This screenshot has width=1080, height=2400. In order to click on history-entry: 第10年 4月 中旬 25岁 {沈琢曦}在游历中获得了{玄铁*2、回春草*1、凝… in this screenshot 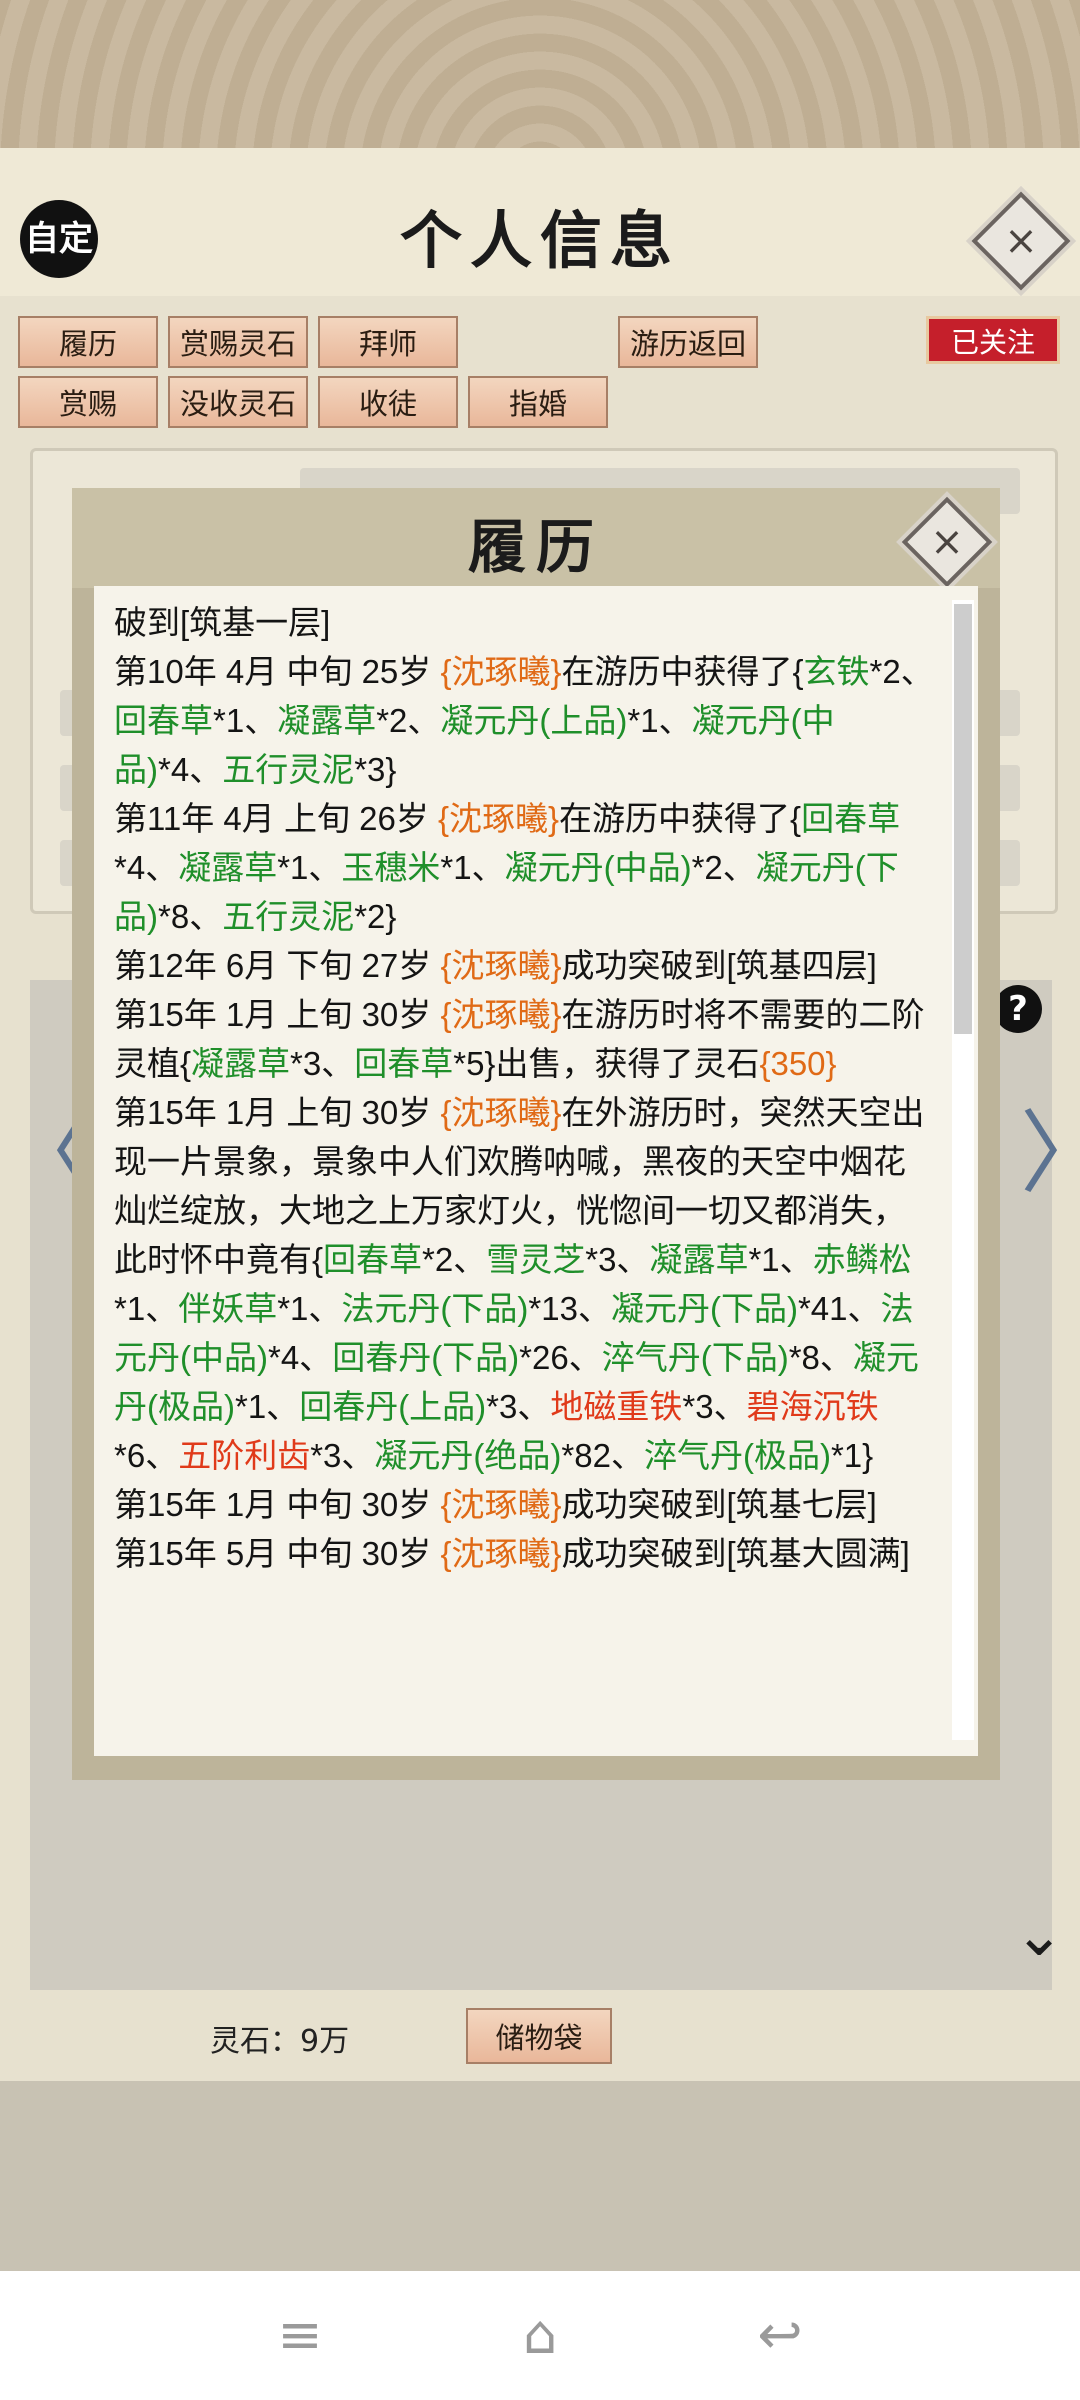, I will do `click(524, 720)`.